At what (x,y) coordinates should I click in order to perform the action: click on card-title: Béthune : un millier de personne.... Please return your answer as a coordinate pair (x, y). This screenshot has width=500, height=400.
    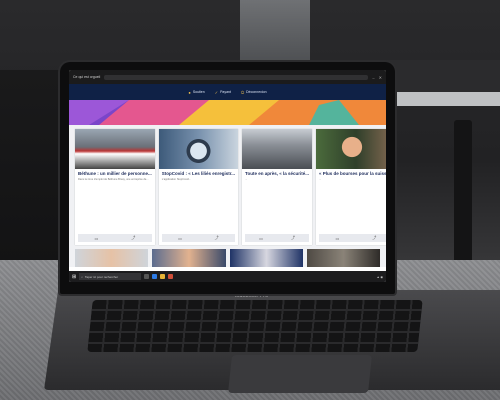
    Looking at the image, I should click on (115, 173).